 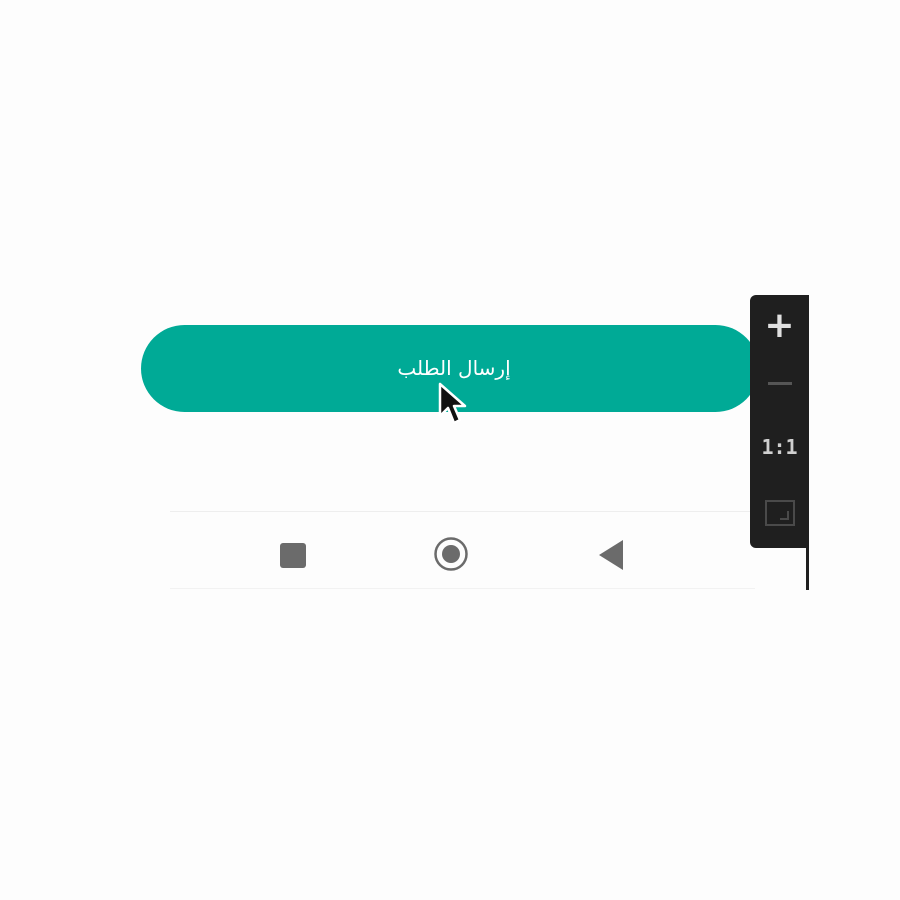 What do you see at coordinates (611, 555) in the screenshot?
I see `back-triangle-icon` at bounding box center [611, 555].